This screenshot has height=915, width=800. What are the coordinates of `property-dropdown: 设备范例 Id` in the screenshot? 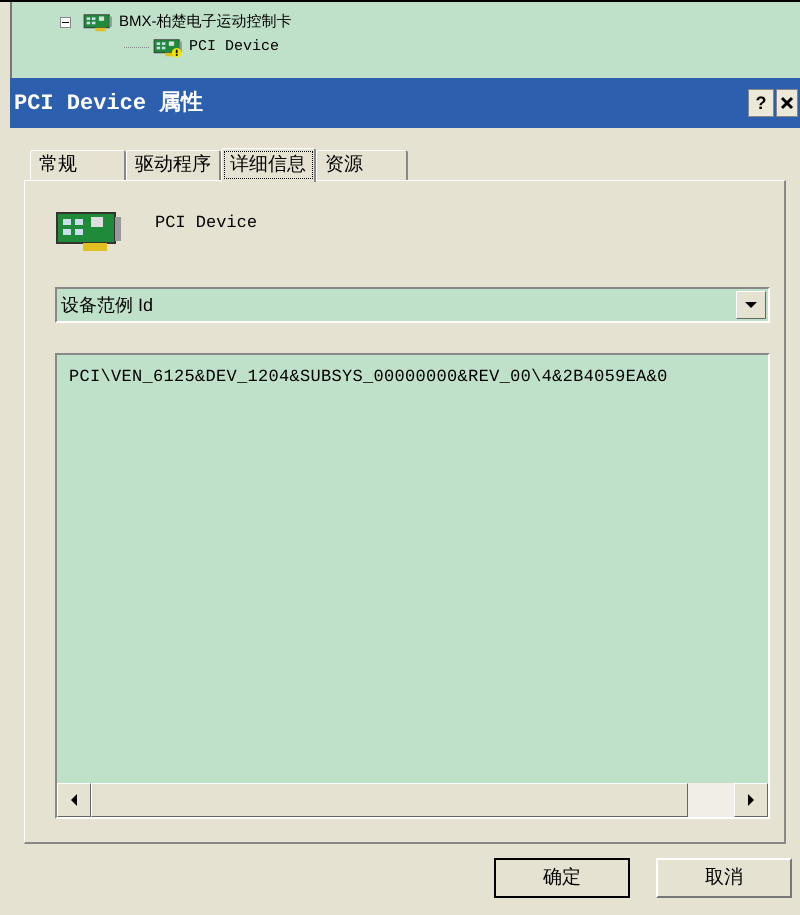 It's located at (412, 305).